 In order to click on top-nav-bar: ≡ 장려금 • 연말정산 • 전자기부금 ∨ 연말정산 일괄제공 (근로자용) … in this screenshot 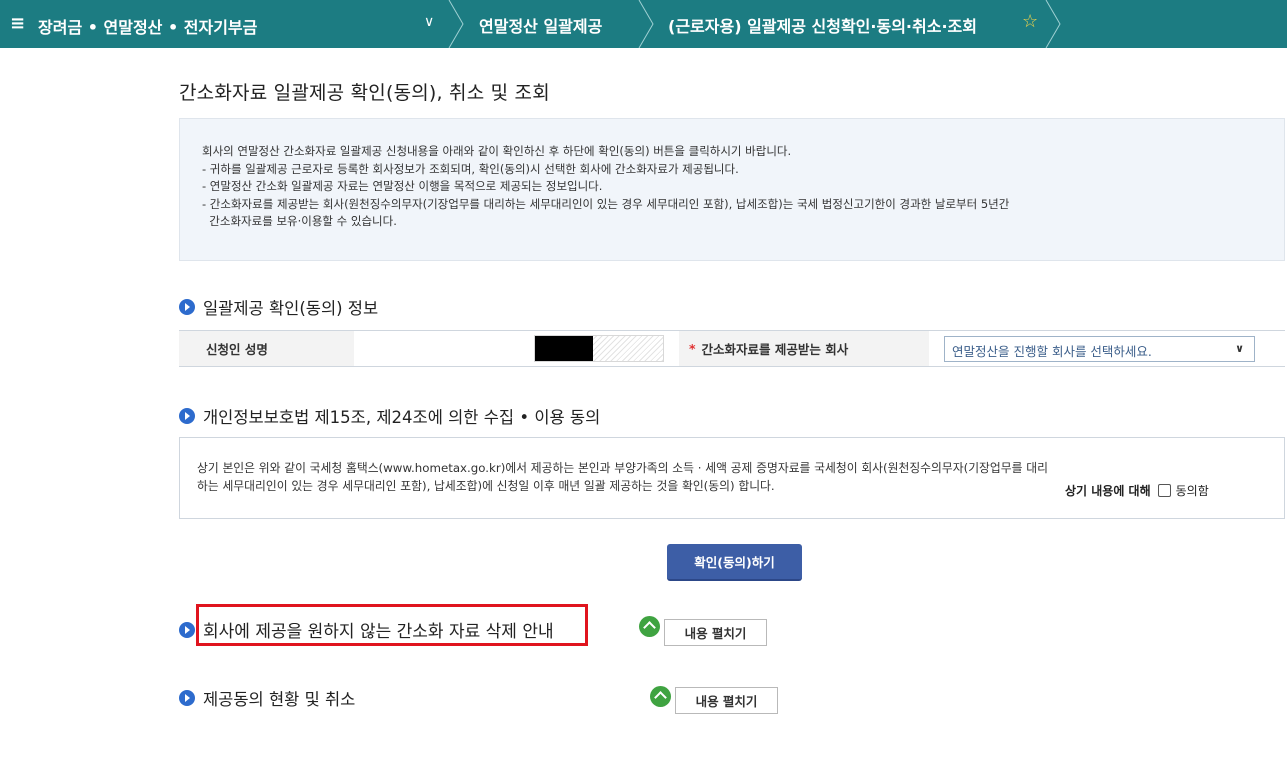, I will do `click(643, 24)`.